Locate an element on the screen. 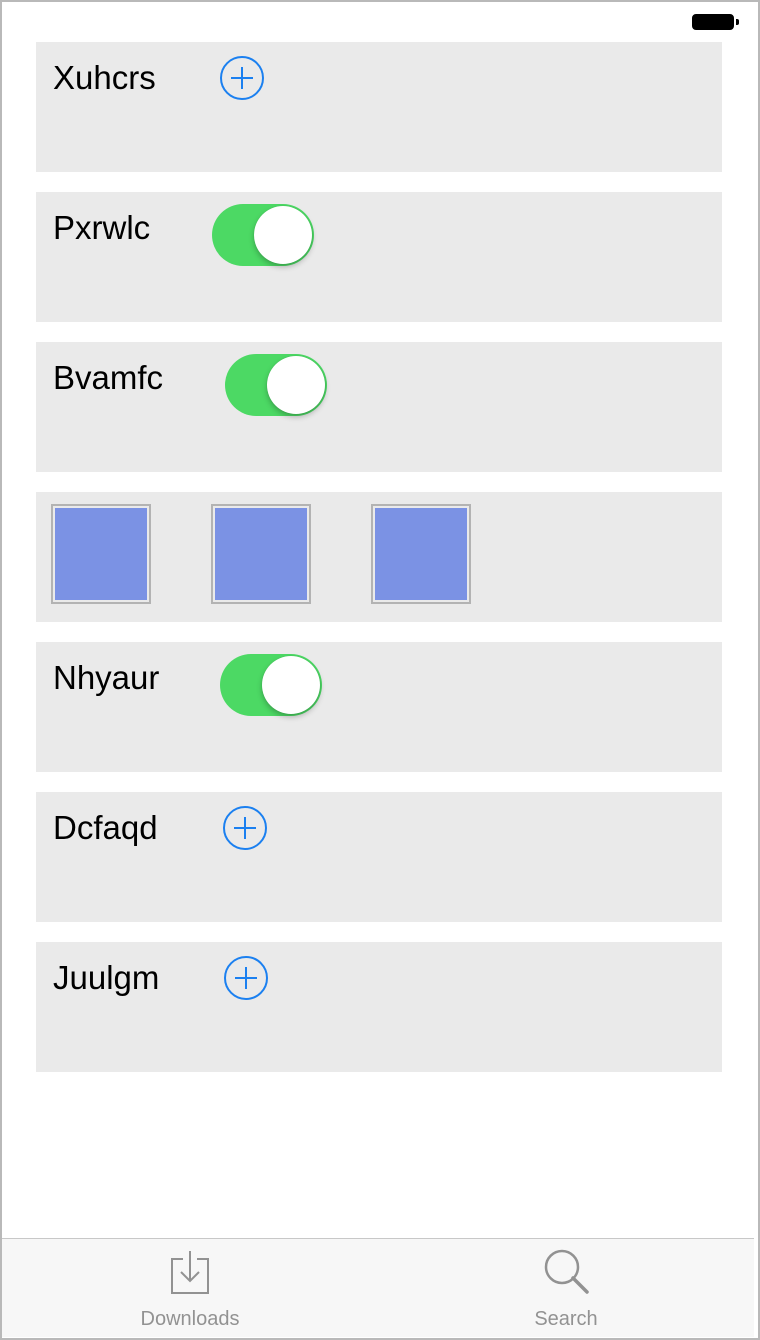 The width and height of the screenshot is (760, 1340). list-item-nhyaur: Nhyaur is located at coordinates (379, 707).